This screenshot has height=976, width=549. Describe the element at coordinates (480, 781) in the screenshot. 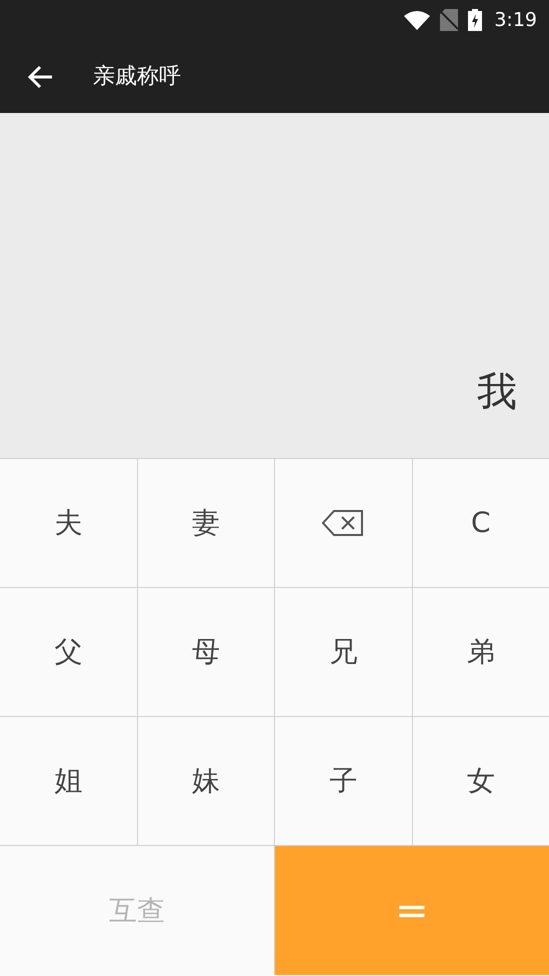

I see `keypad-key: 女` at that location.